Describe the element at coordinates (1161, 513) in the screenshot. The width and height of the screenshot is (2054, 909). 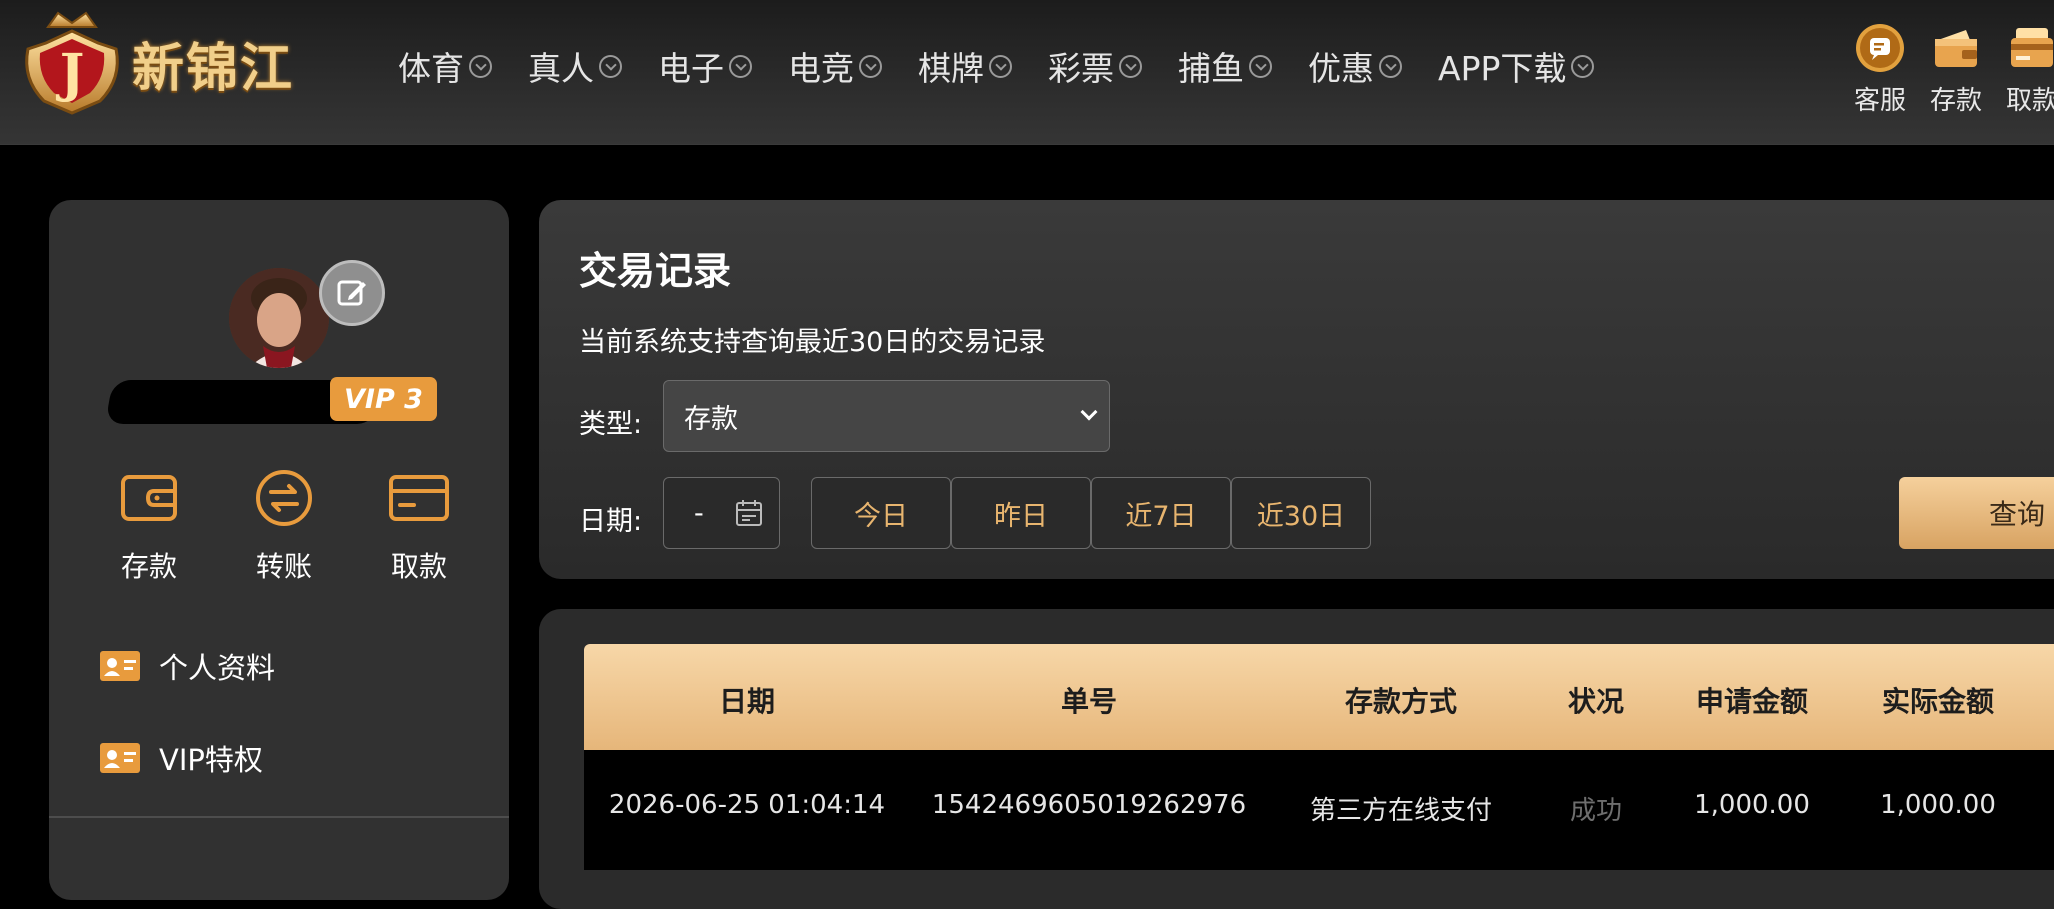
I see `date-button-7days: 近7日` at that location.